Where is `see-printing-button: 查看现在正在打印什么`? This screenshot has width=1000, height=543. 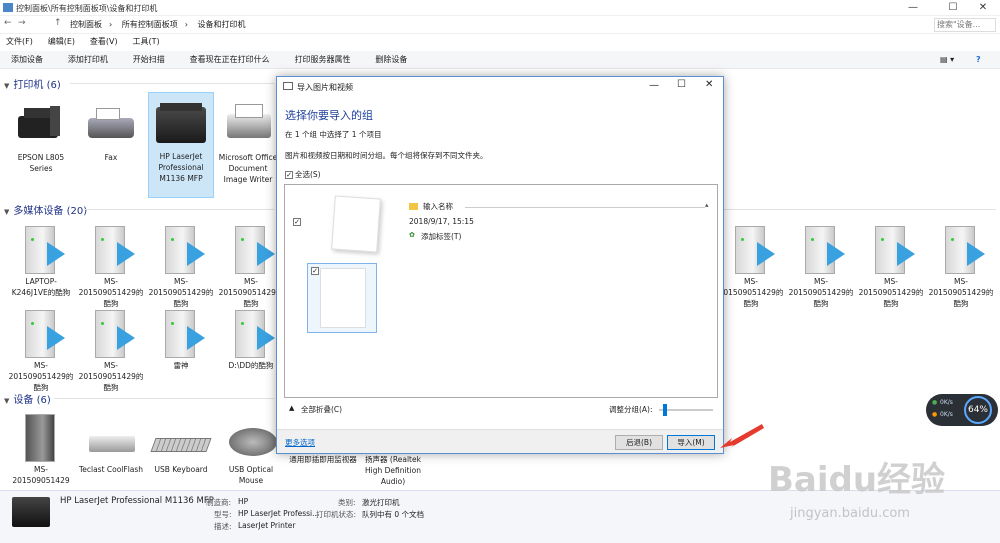
see-printing-button: 查看现在正在打印什么 is located at coordinates (230, 60).